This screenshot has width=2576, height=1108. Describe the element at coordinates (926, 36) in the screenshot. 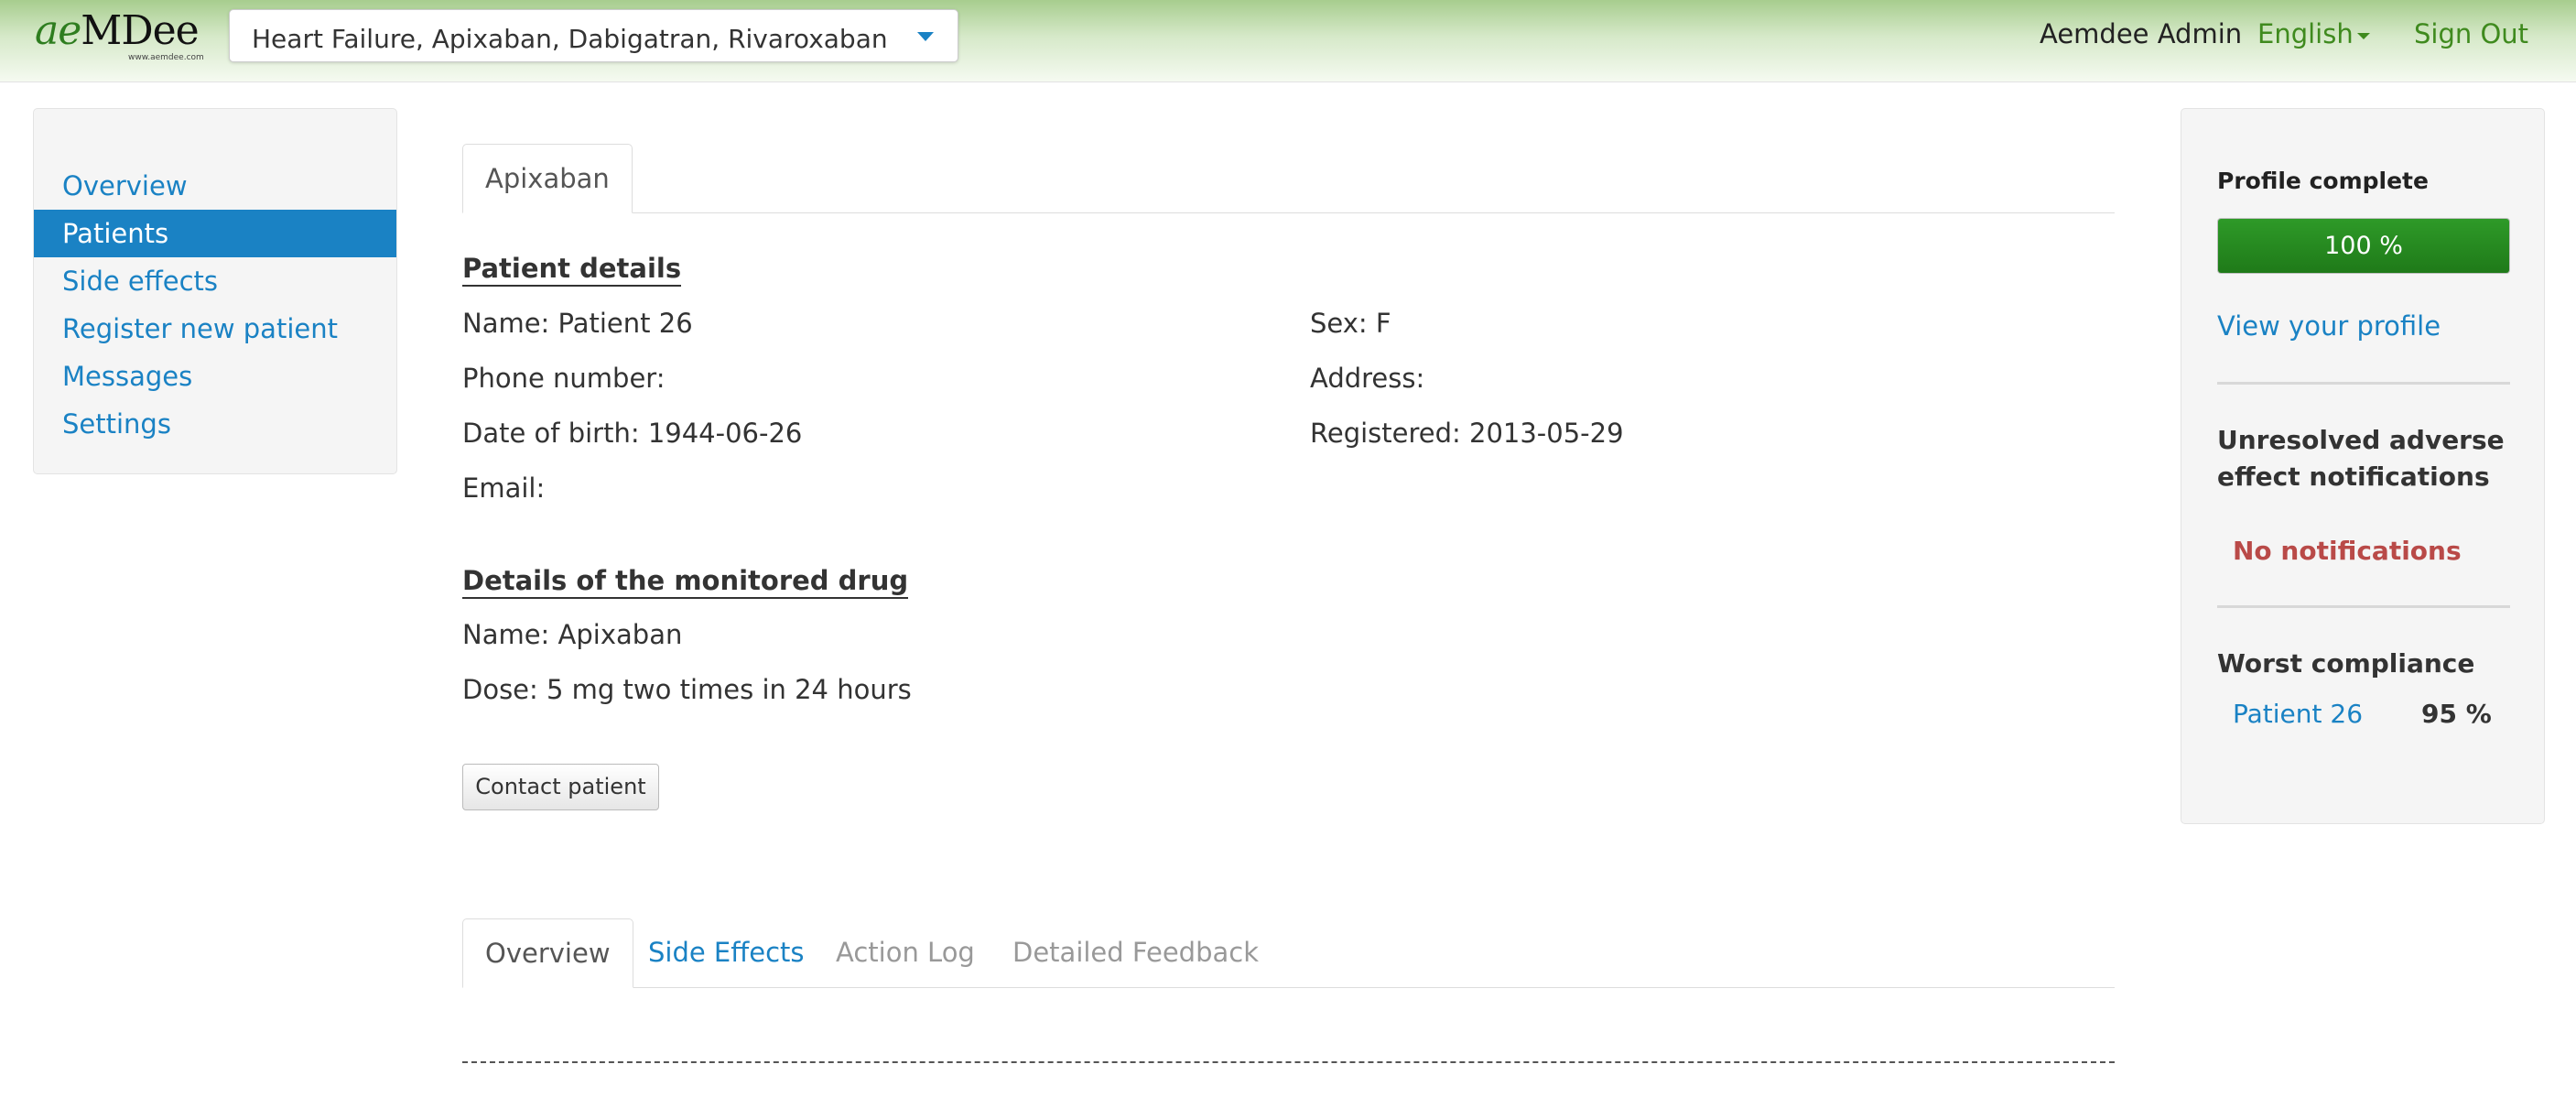

I see `chevron-down-icon` at that location.